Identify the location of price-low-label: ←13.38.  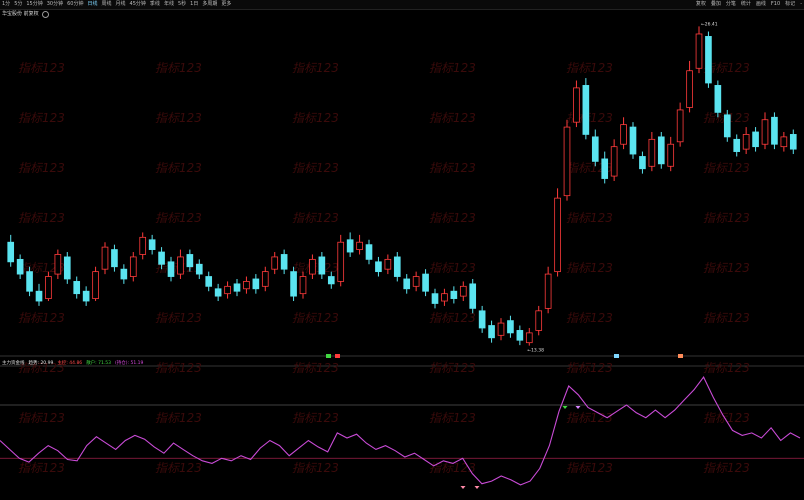
(535, 351).